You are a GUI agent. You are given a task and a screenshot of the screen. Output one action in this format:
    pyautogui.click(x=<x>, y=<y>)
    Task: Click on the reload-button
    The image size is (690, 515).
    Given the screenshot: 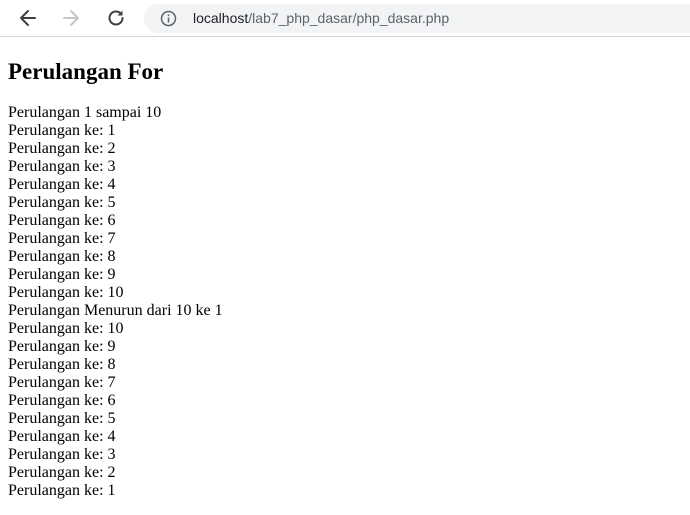 What is the action you would take?
    pyautogui.click(x=116, y=18)
    